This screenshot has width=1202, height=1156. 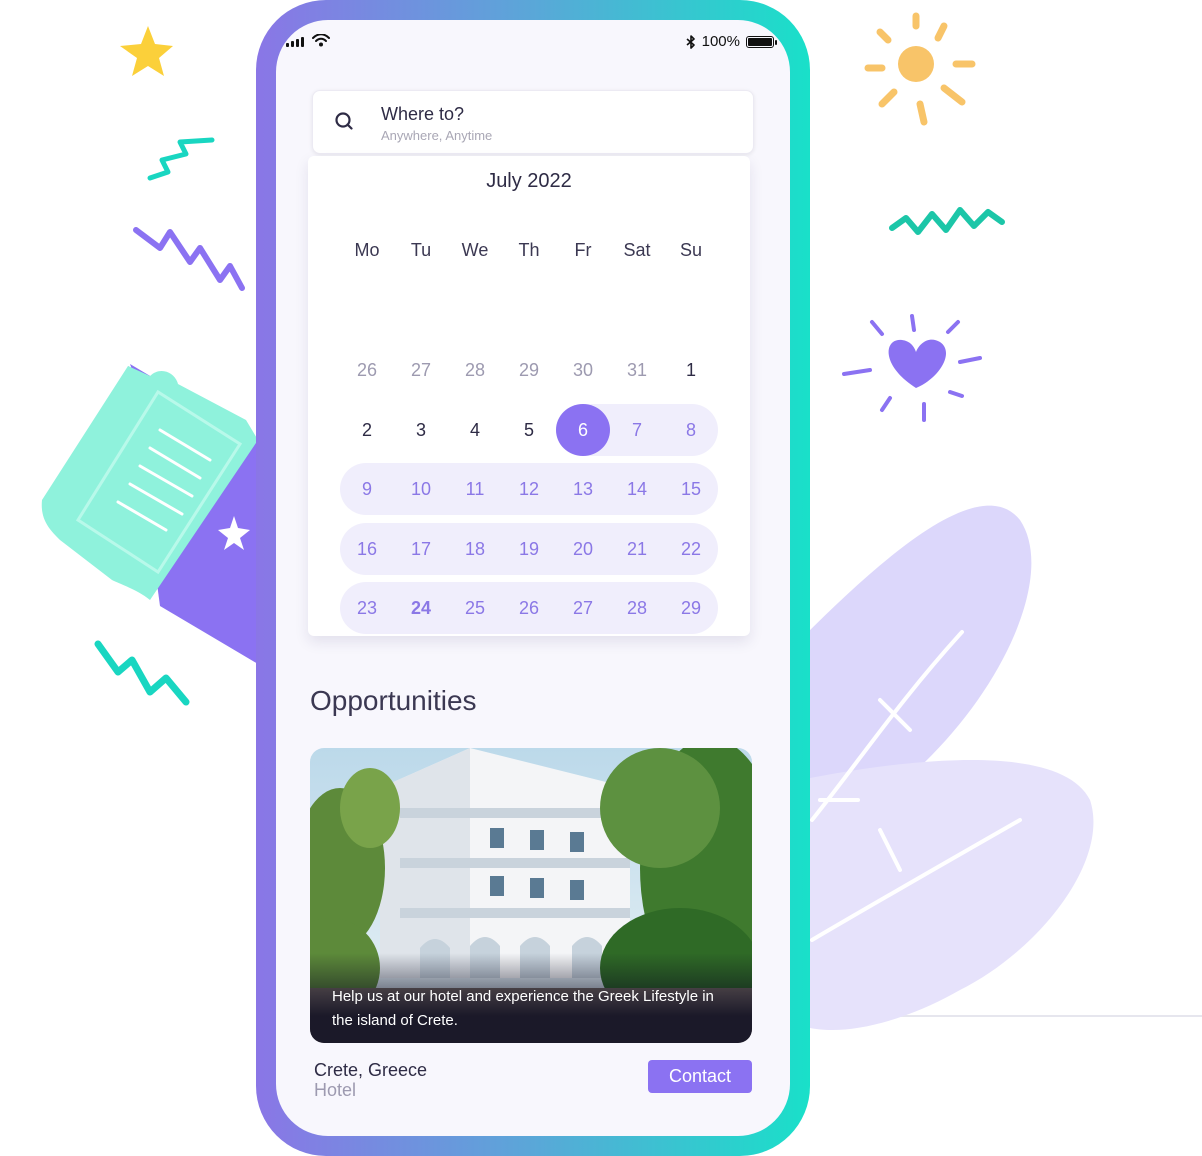 What do you see at coordinates (421, 549) in the screenshot?
I see `calendar-day: 17` at bounding box center [421, 549].